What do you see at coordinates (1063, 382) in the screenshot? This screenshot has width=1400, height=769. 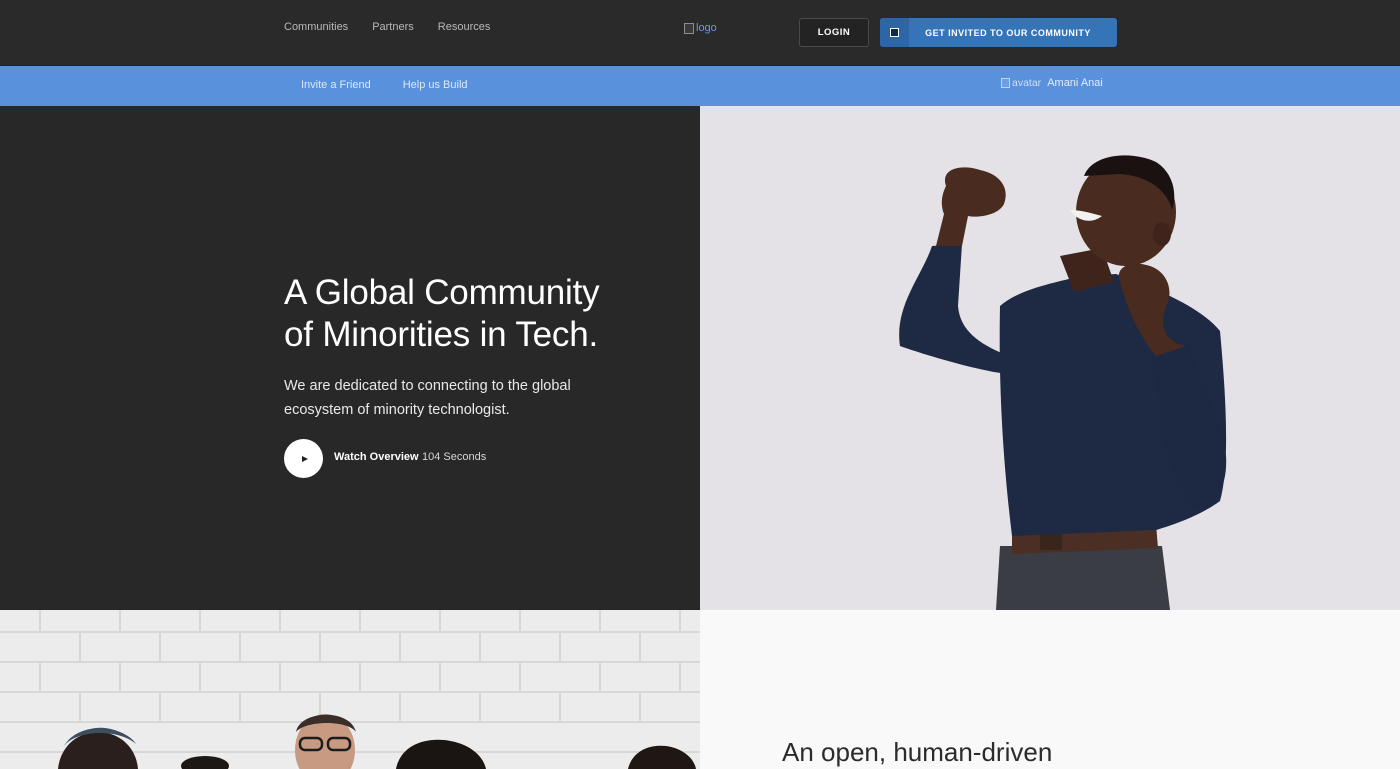 I see `celebrating-man-illustration` at bounding box center [1063, 382].